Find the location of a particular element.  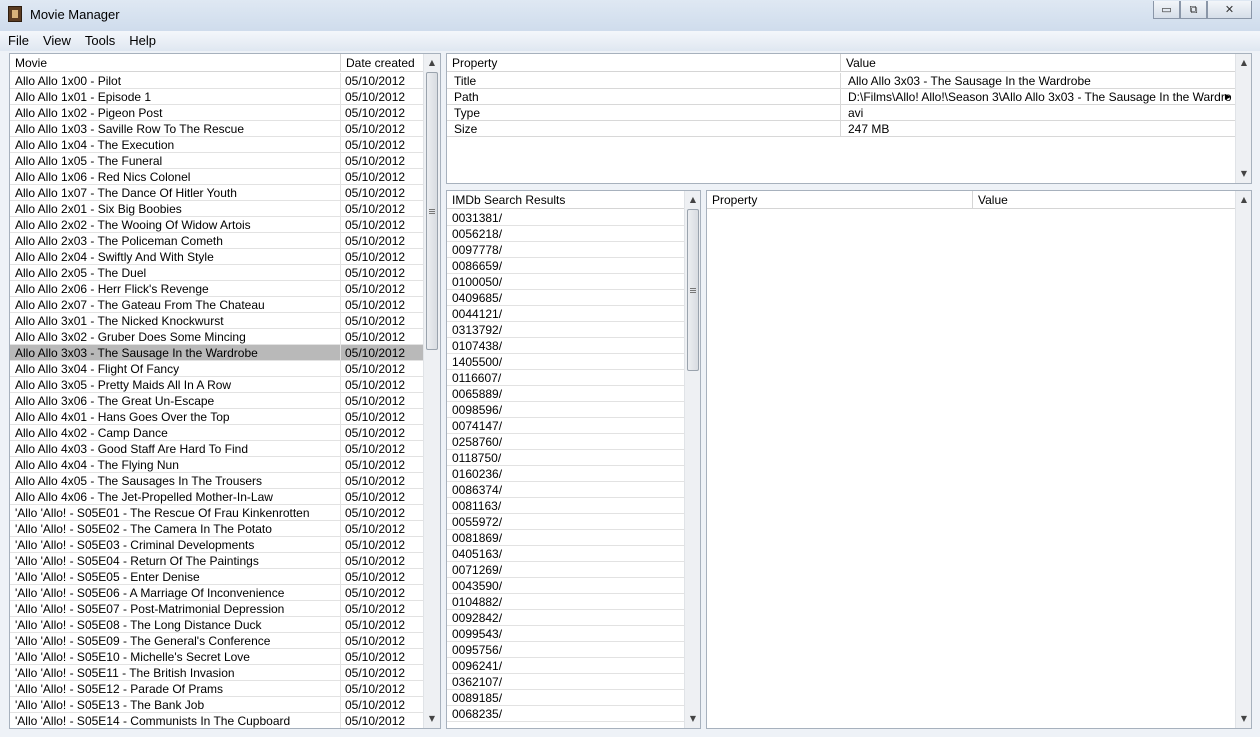

menu-view: View is located at coordinates (57, 41).